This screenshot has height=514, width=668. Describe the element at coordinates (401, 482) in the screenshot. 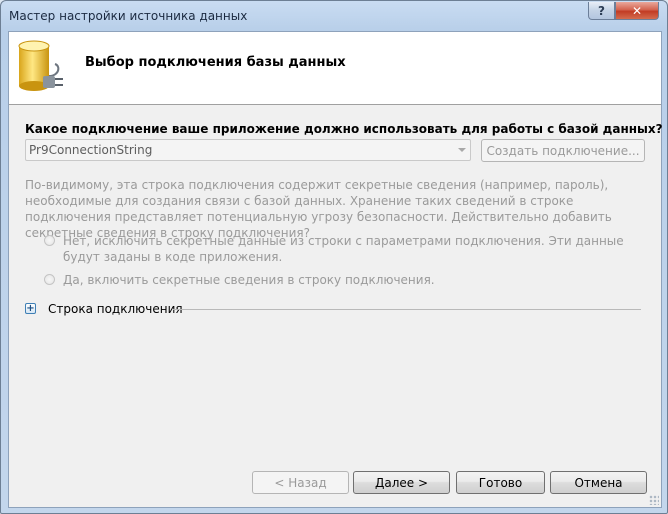

I see `next-button: Далее >` at that location.